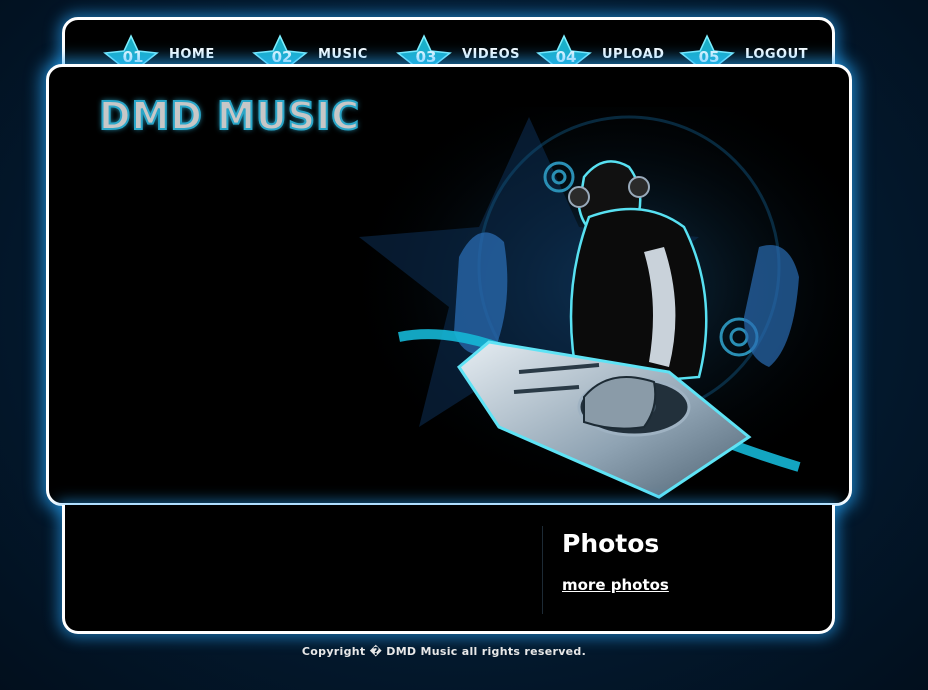 This screenshot has width=928, height=690. What do you see at coordinates (491, 54) in the screenshot?
I see `nav-item-label: VIDEOS` at bounding box center [491, 54].